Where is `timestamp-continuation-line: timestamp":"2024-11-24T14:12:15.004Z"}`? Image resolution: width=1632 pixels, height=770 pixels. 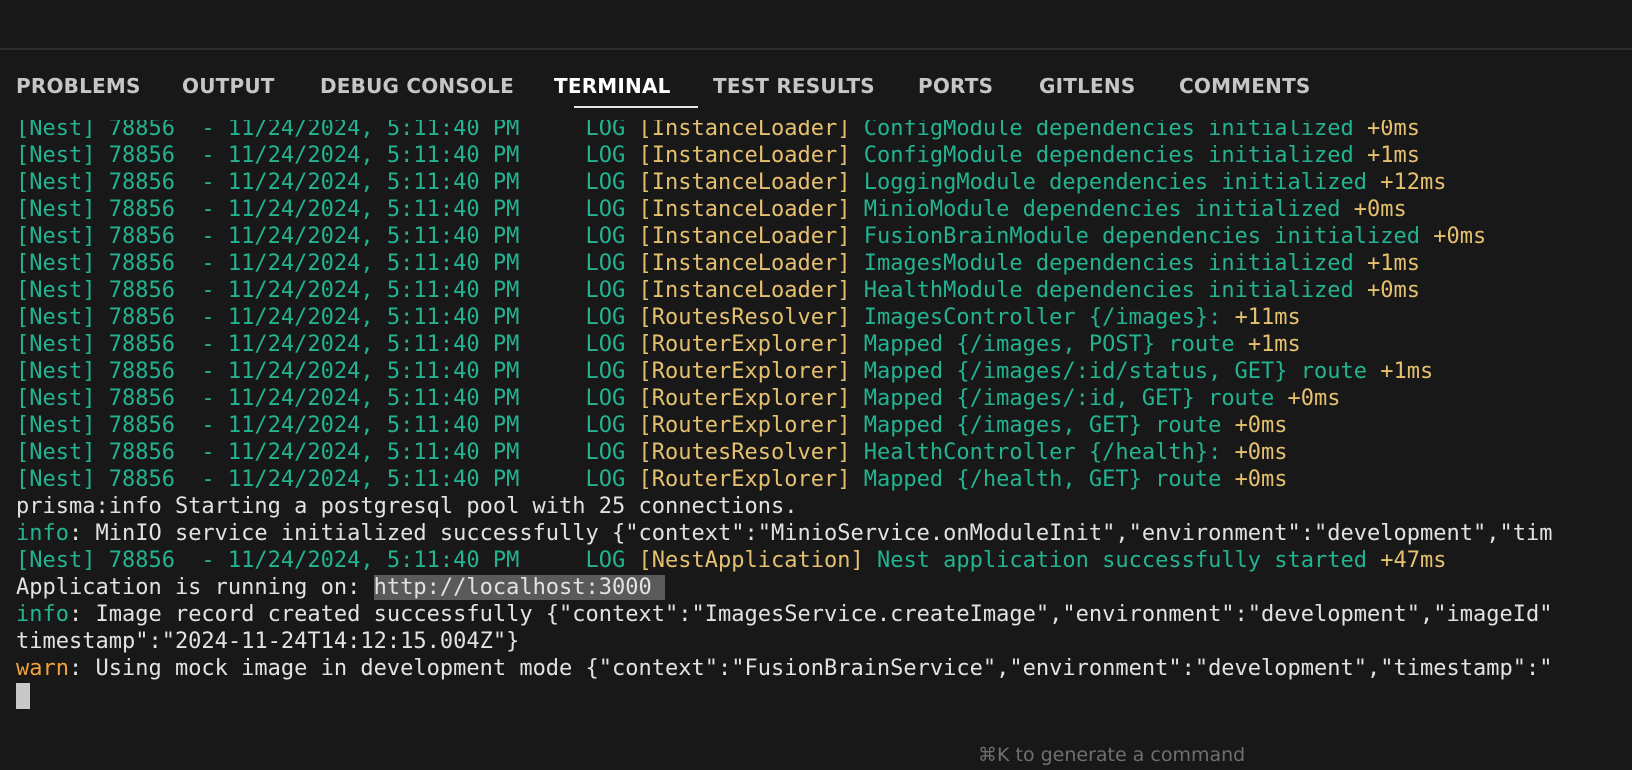
timestamp-continuation-line: timestamp":"2024-11-24T14:12:15.004Z"} is located at coordinates (268, 641).